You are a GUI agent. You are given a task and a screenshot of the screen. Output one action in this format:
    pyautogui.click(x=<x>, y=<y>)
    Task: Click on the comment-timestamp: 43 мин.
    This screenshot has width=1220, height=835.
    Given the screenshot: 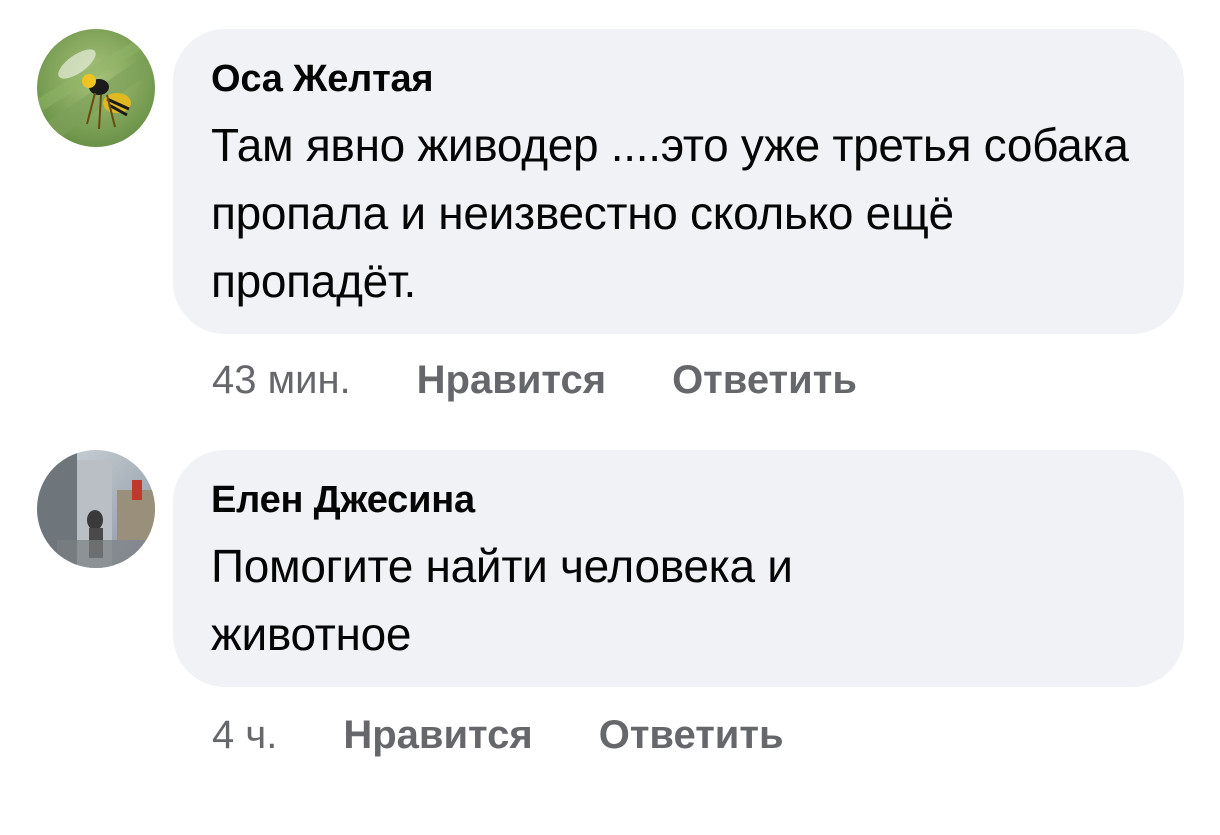 What is the action you would take?
    pyautogui.click(x=281, y=380)
    